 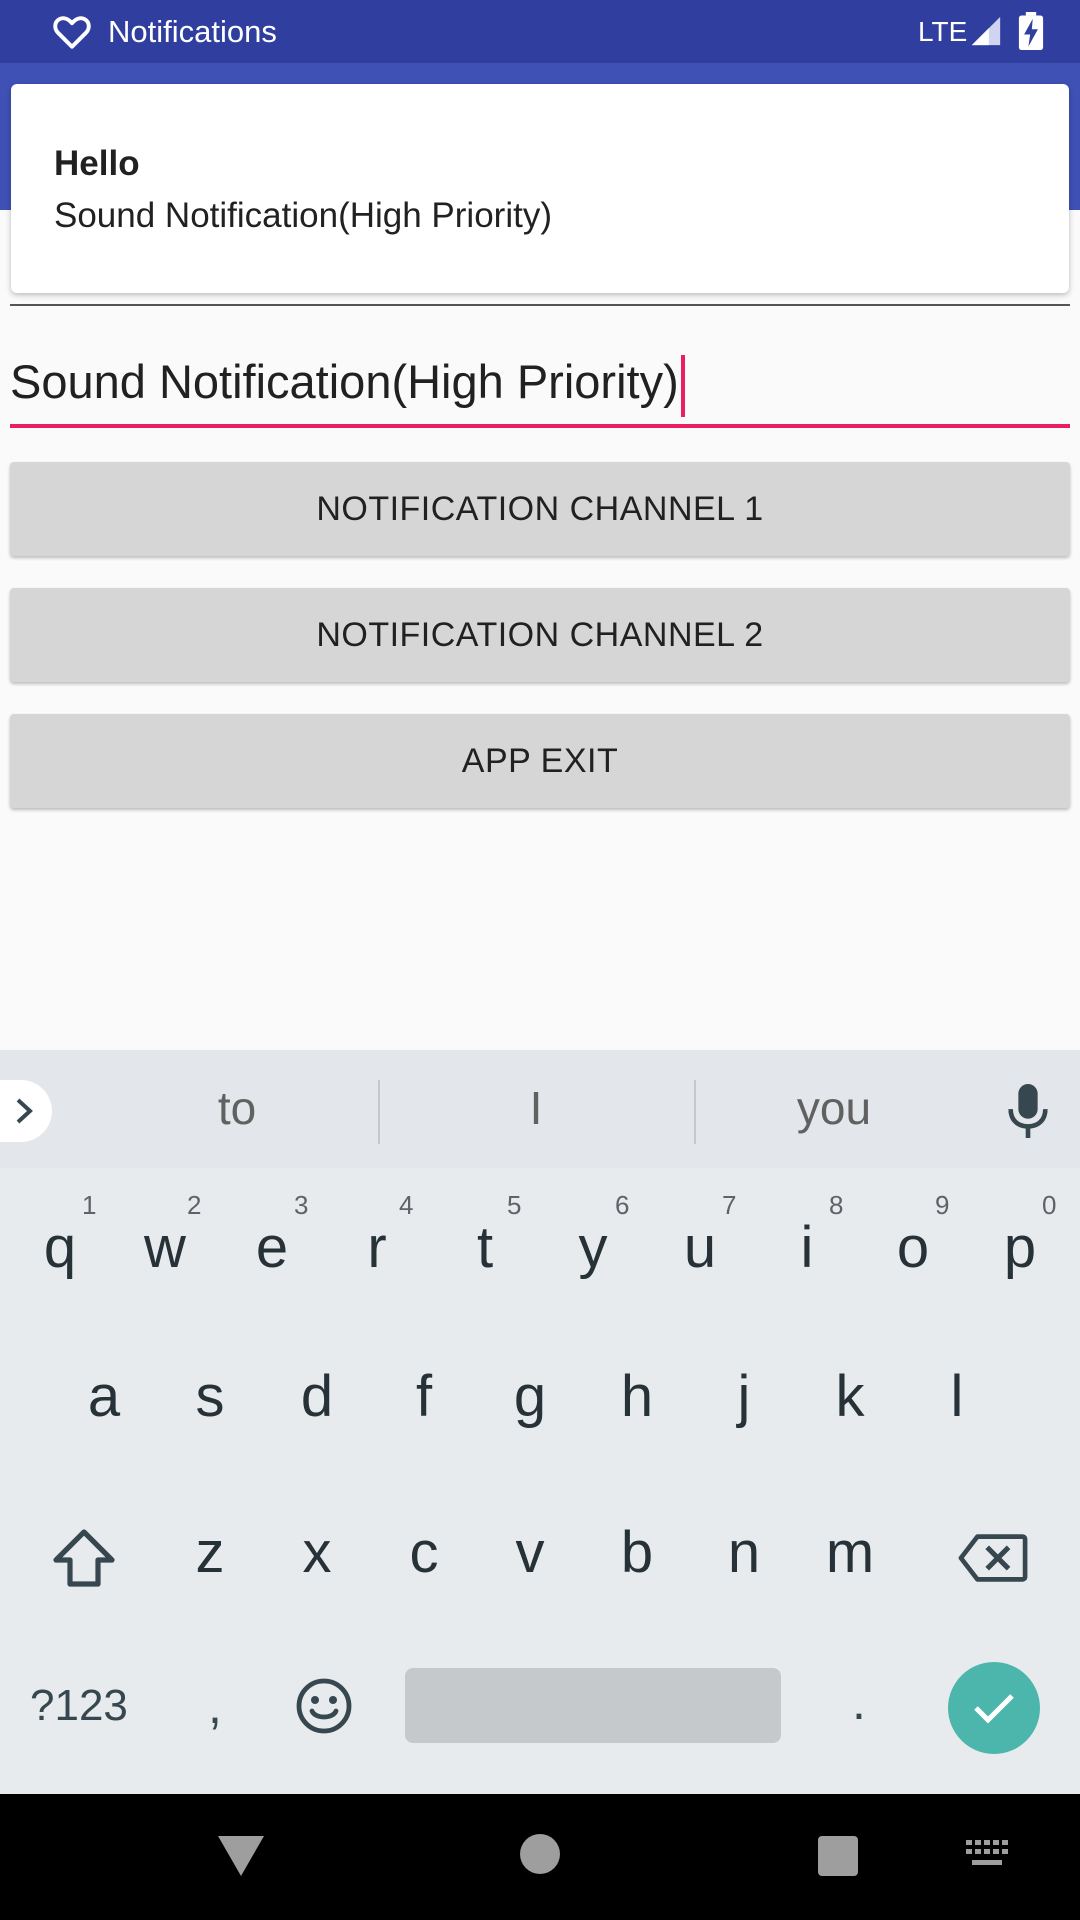 I want to click on chevron-right-icon, so click(x=24, y=1111).